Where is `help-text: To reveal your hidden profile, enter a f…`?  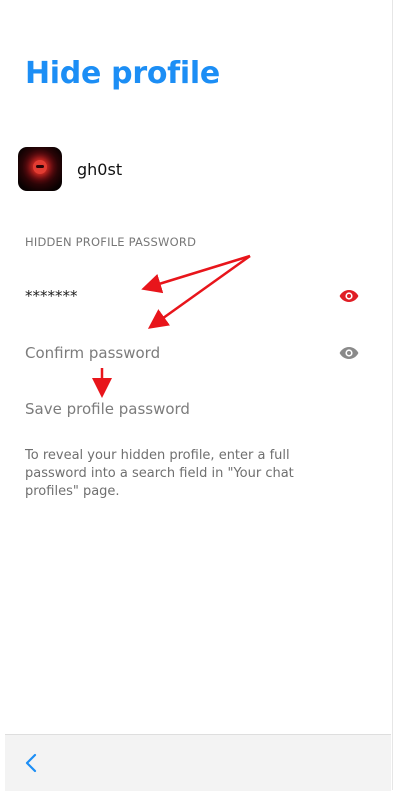 help-text: To reveal your hidden profile, enter a f… is located at coordinates (159, 473).